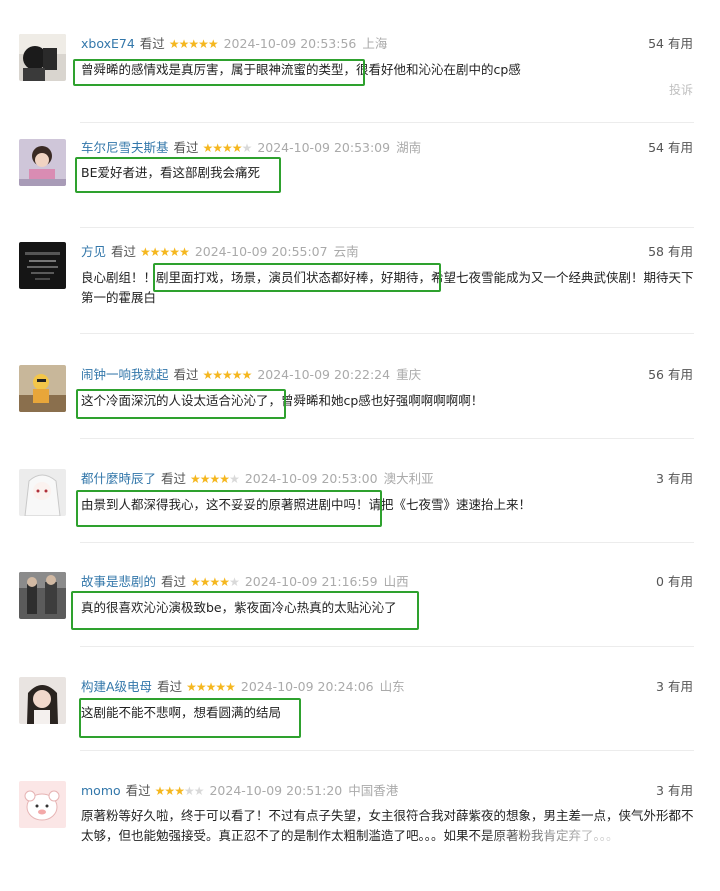 The width and height of the screenshot is (720, 891). I want to click on comment-meta: 故事是悲剧的 看过 ★★★★★ 2024-10-09 21:16:59 山西, so click(245, 582).